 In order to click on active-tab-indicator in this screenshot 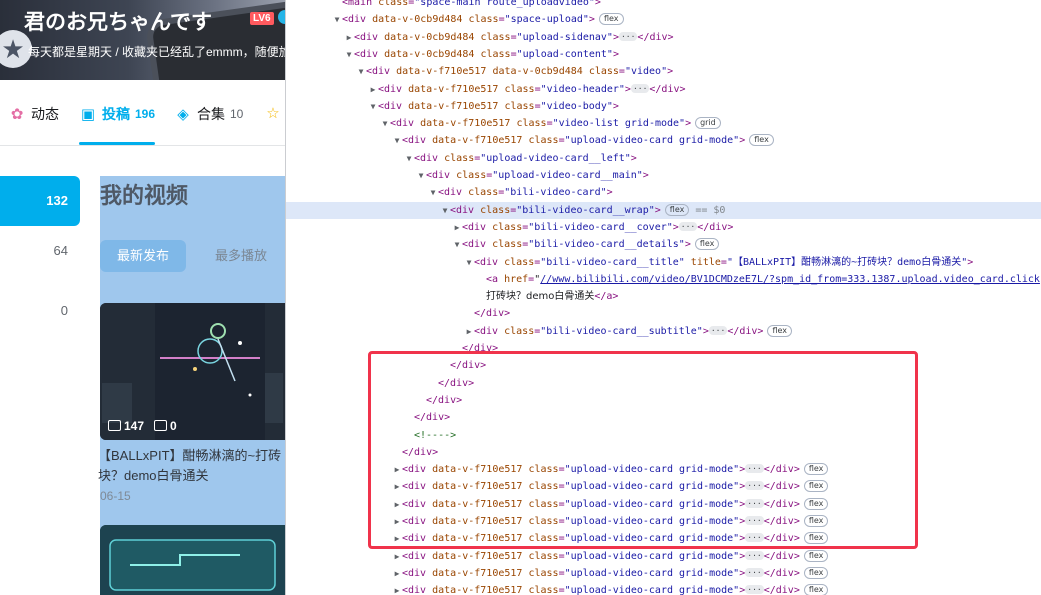, I will do `click(117, 143)`.